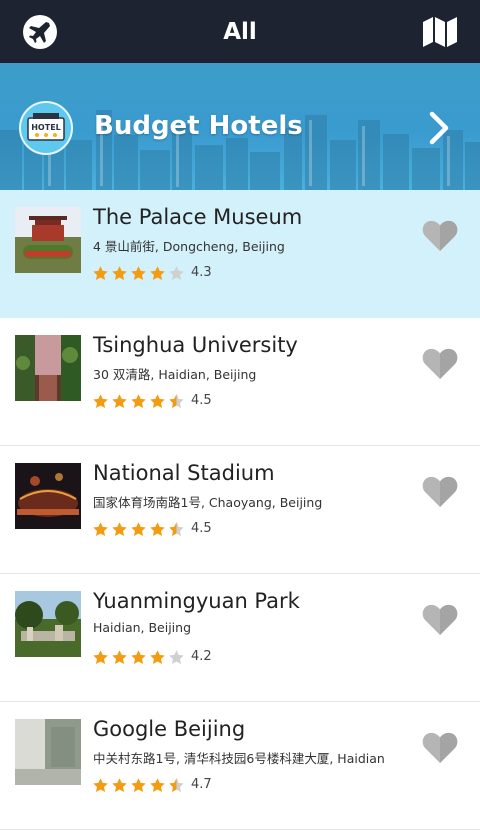 The height and width of the screenshot is (830, 480). Describe the element at coordinates (184, 473) in the screenshot. I see `place-name: National Stadium` at that location.